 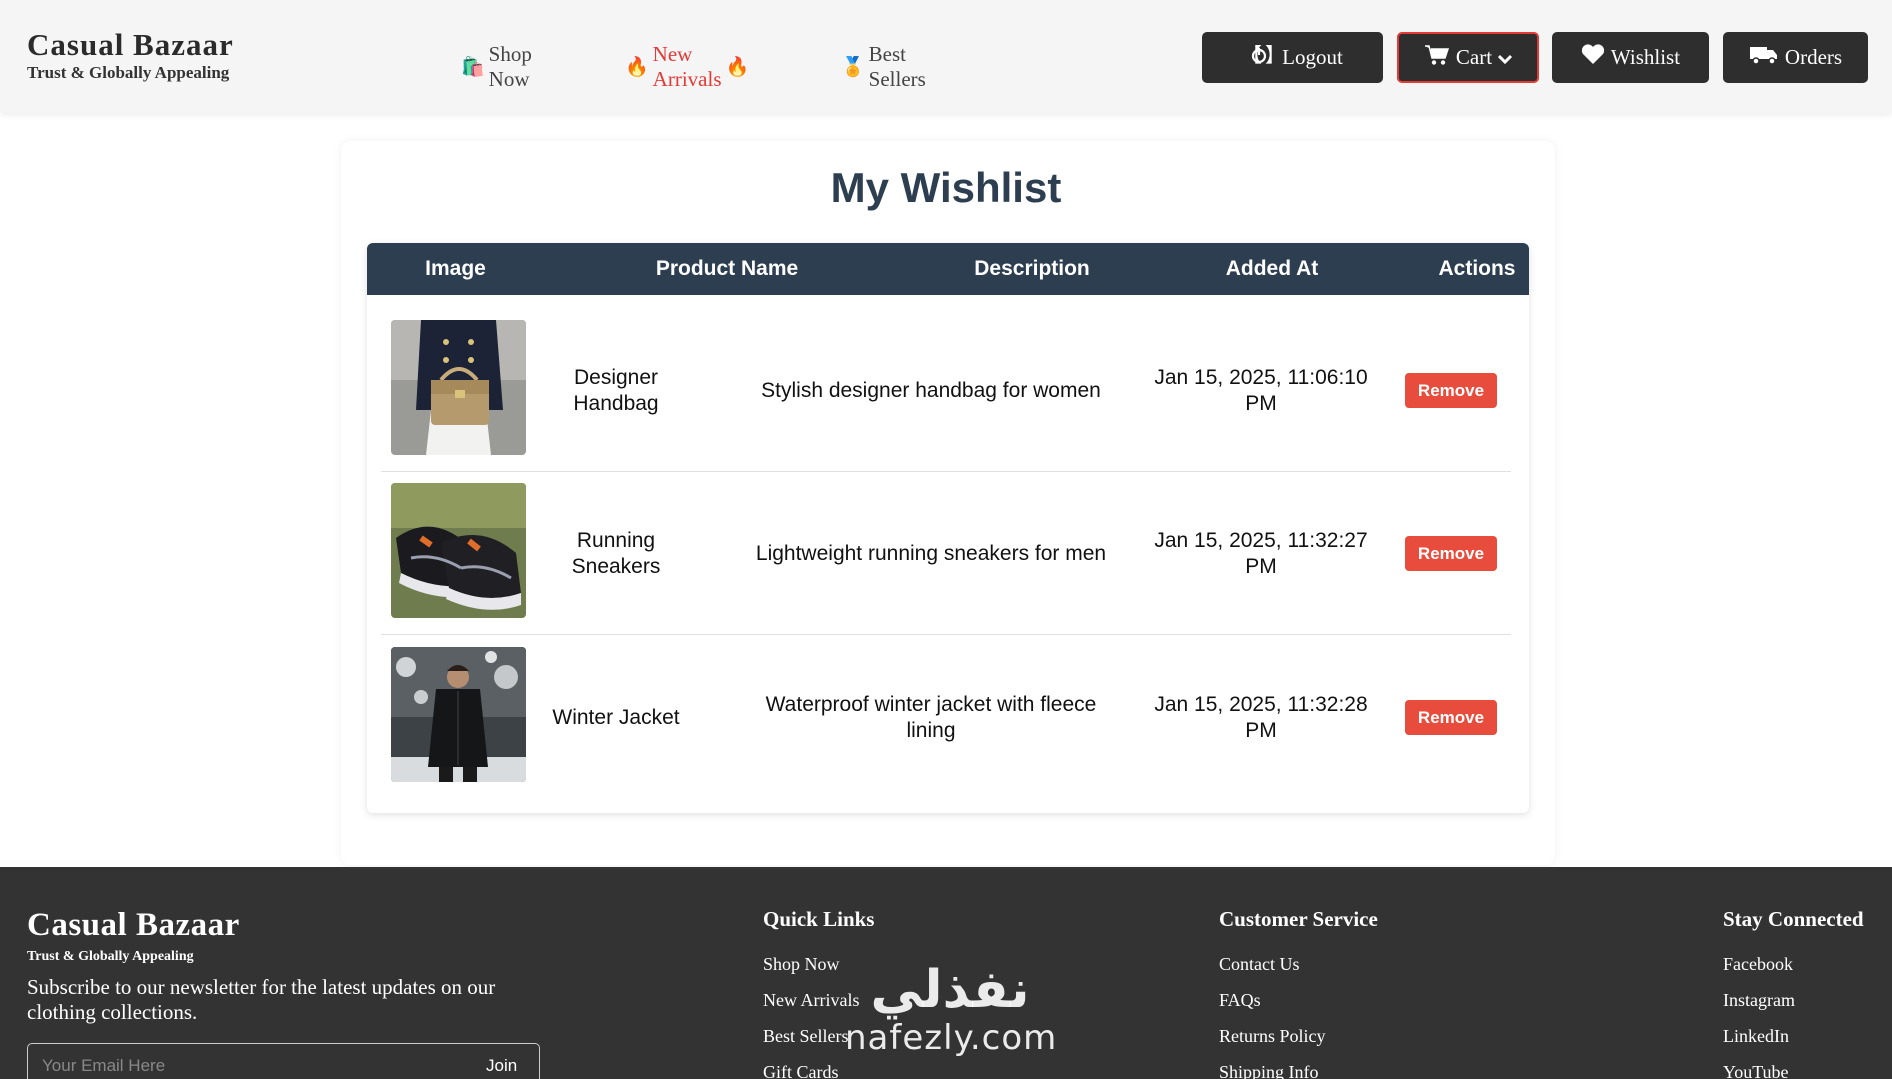 I want to click on footer-column-title: Stay Connected, so click(x=1793, y=919).